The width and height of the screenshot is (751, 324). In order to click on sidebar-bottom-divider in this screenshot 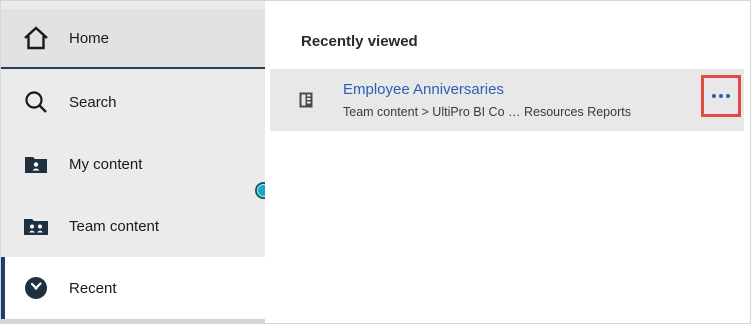, I will do `click(133, 321)`.